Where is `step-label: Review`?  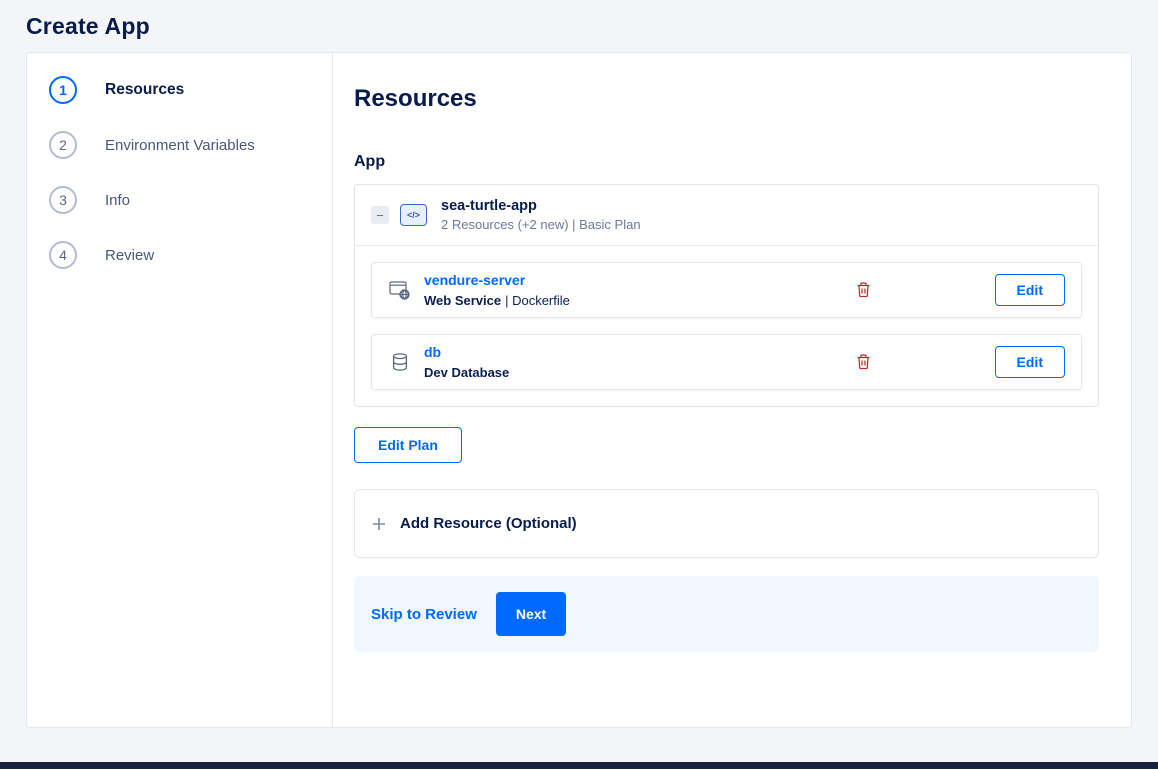 step-label: Review is located at coordinates (130, 255).